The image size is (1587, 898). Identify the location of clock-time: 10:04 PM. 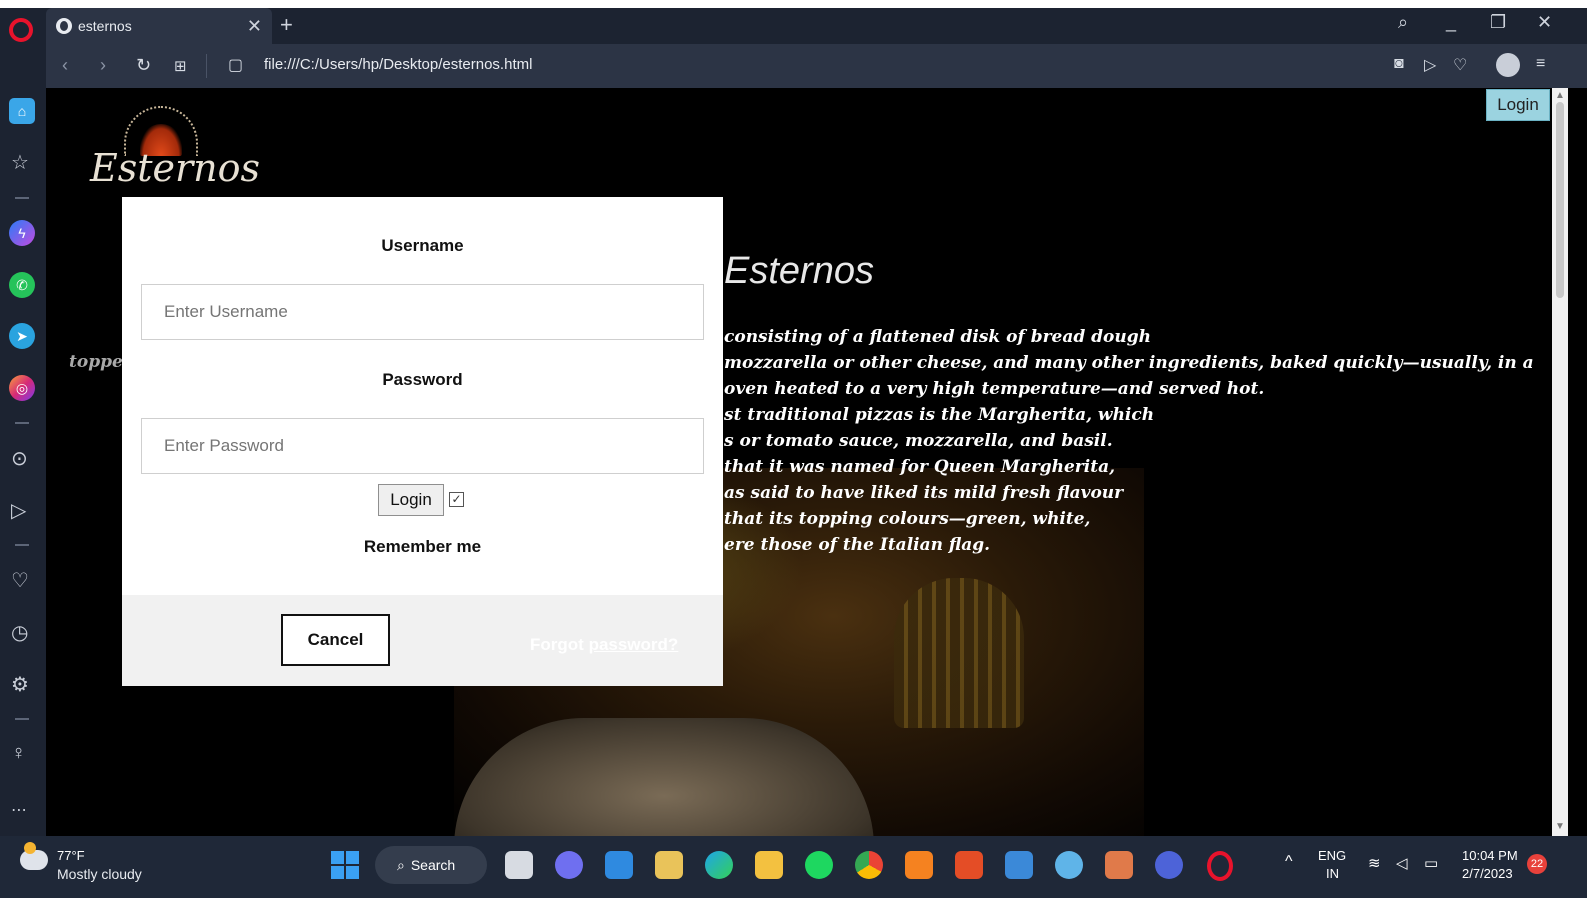
(1490, 855).